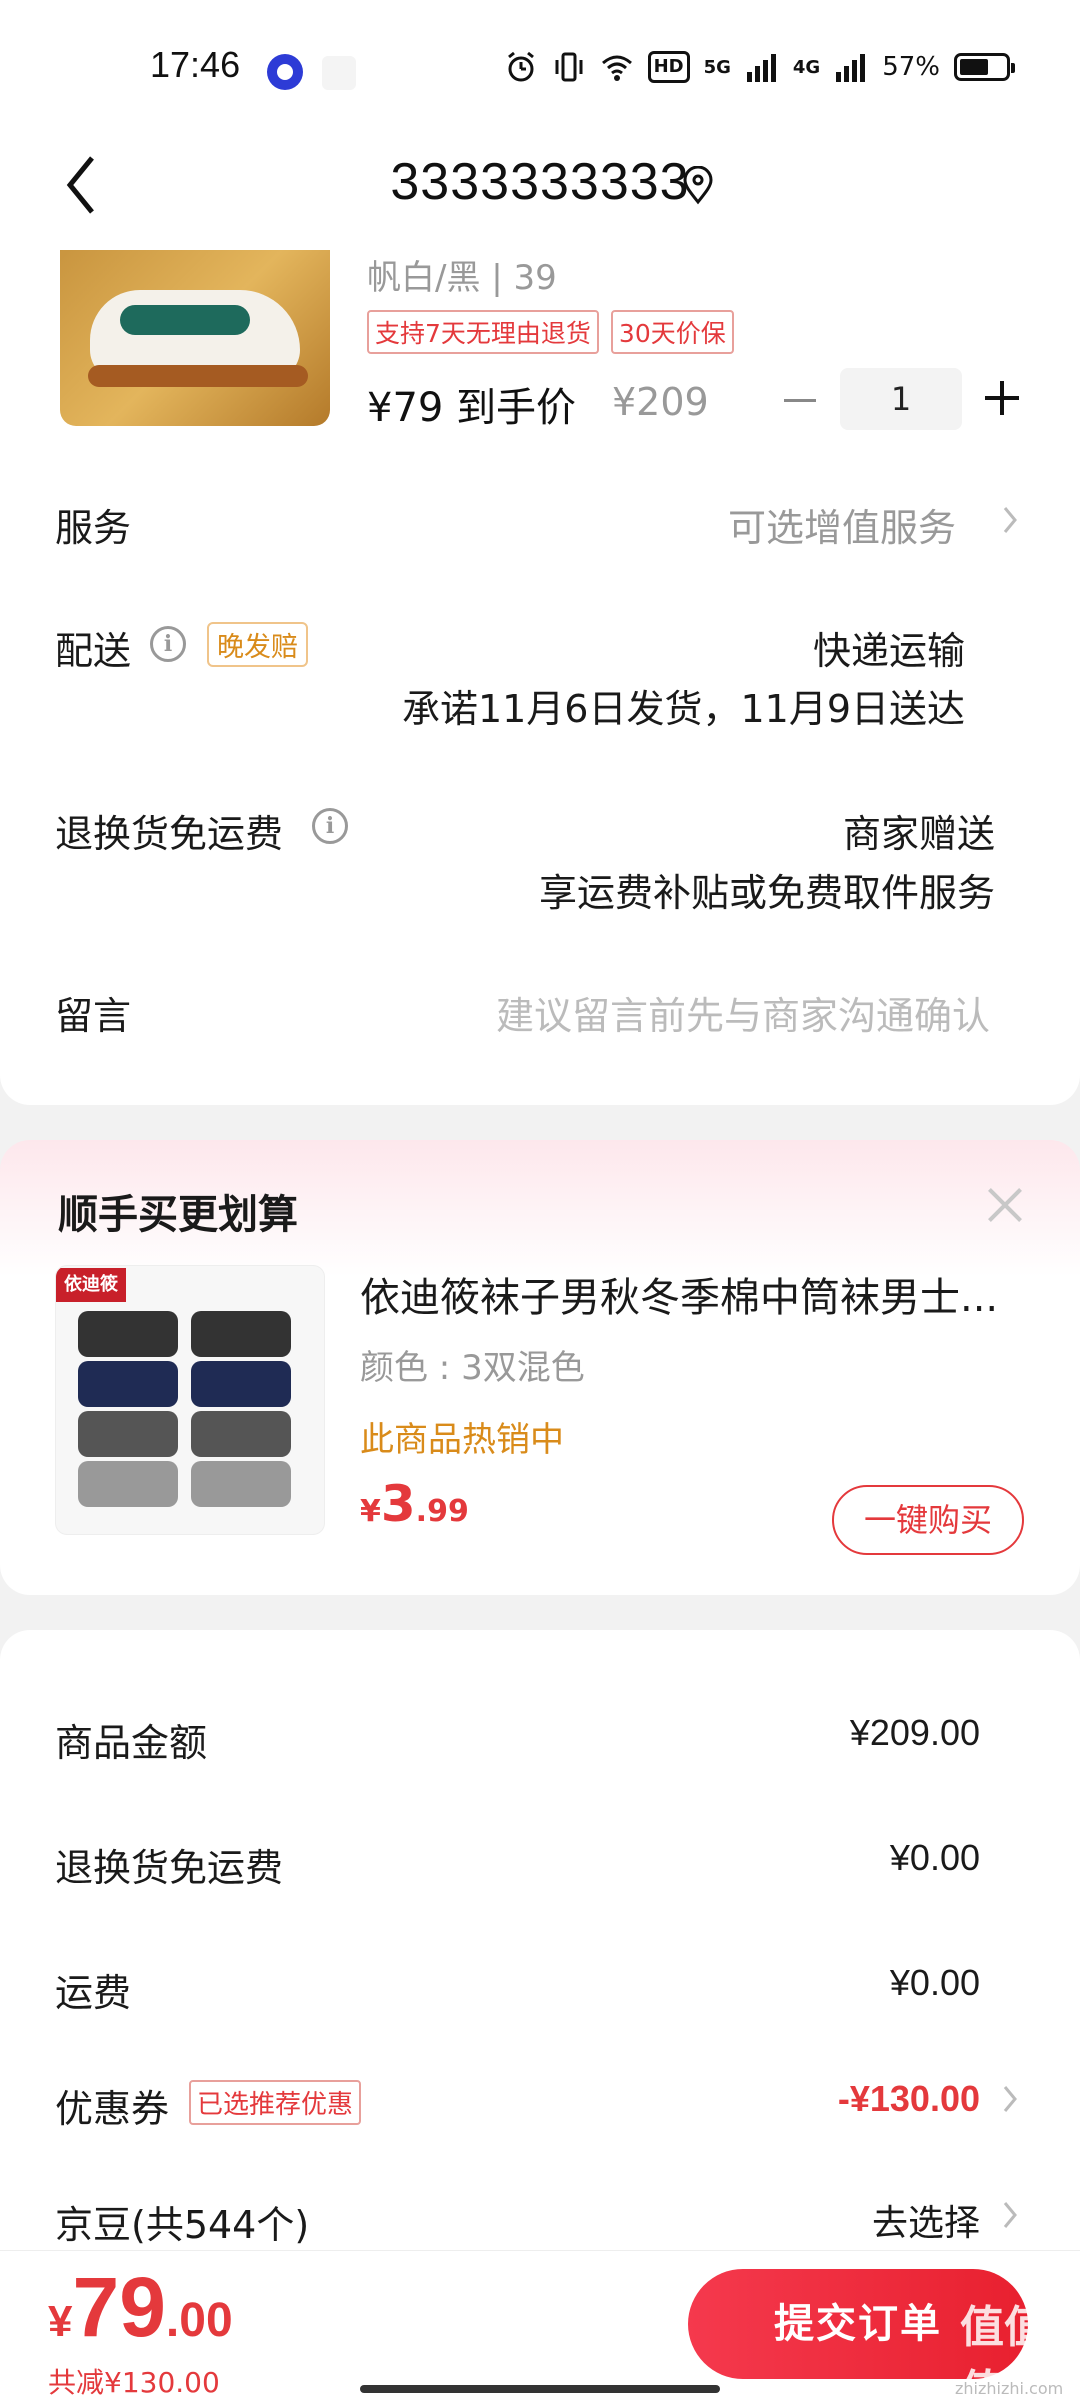 This screenshot has height=2400, width=1080. I want to click on recommended-discount-tag: 已选推荐优惠, so click(275, 2102).